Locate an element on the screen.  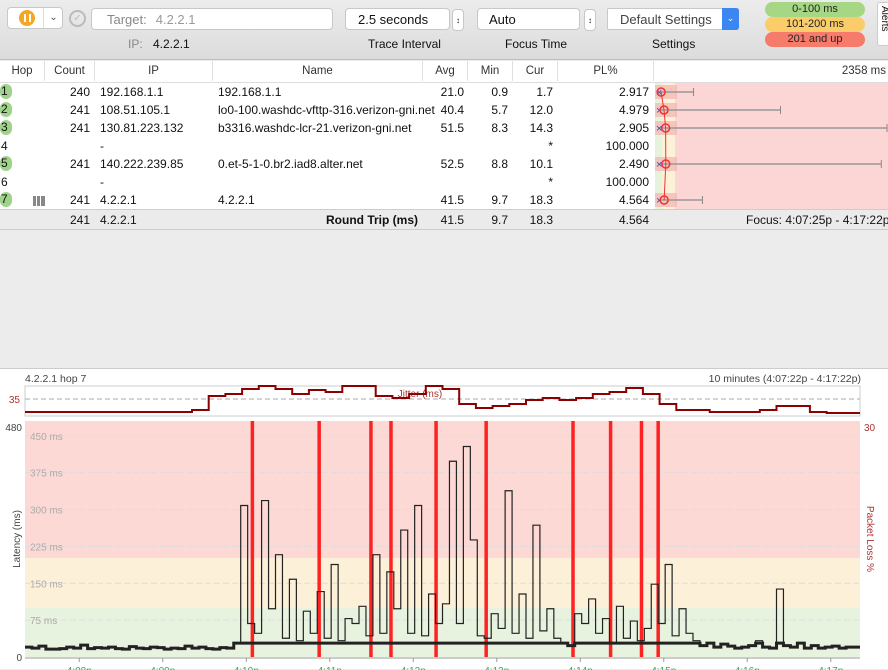
y-zero: 0 is located at coordinates (19, 658).